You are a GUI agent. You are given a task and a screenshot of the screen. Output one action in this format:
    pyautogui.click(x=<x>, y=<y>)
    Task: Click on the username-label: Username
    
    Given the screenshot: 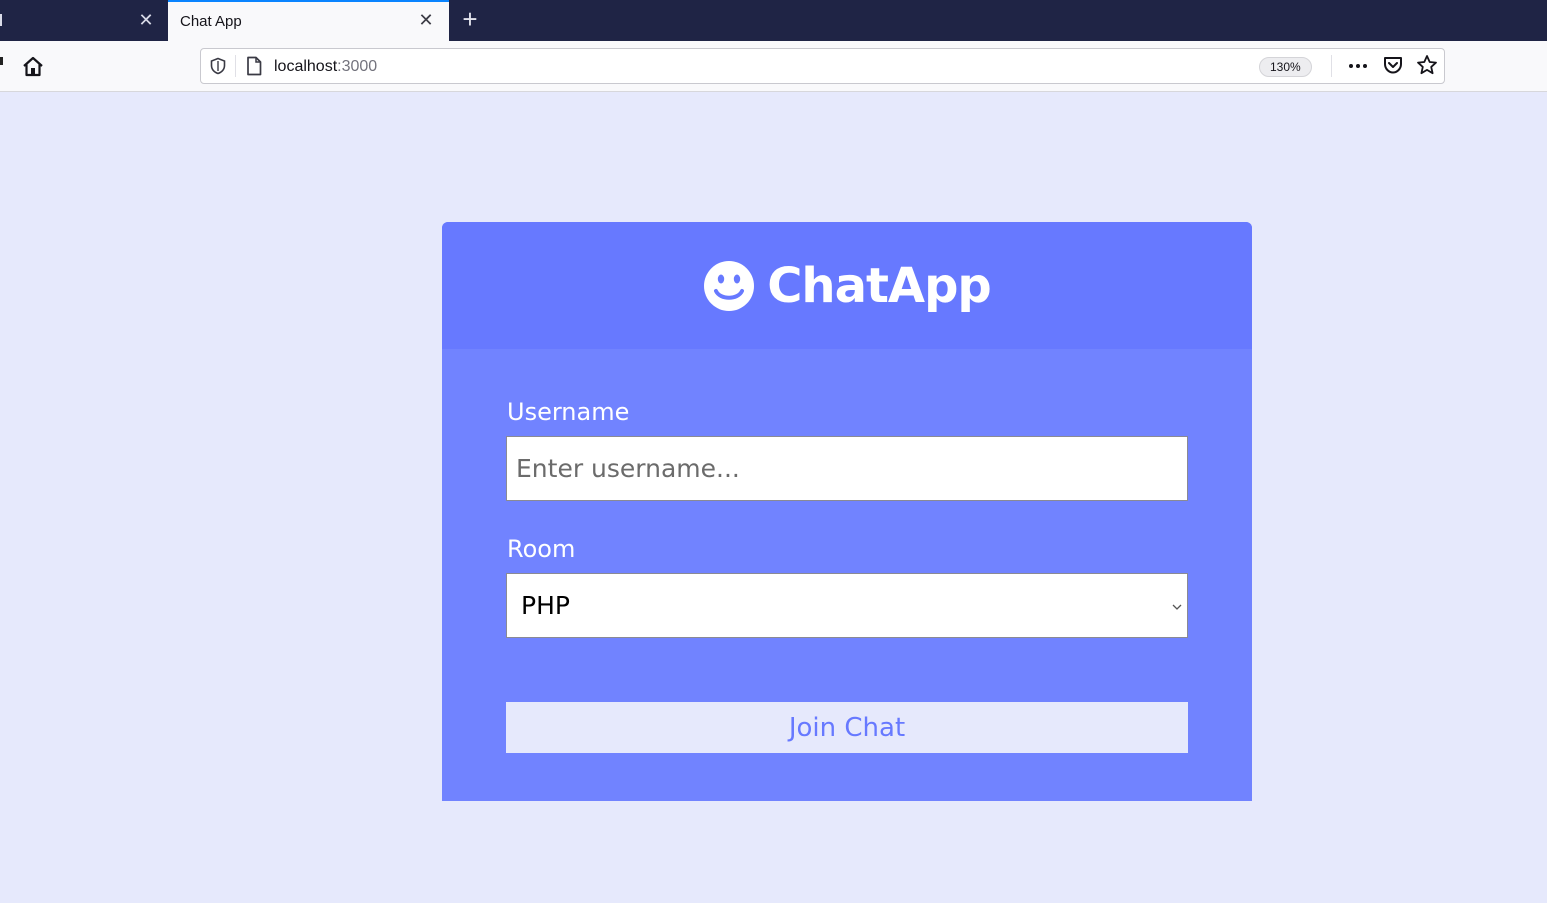 What is the action you would take?
    pyautogui.click(x=568, y=412)
    